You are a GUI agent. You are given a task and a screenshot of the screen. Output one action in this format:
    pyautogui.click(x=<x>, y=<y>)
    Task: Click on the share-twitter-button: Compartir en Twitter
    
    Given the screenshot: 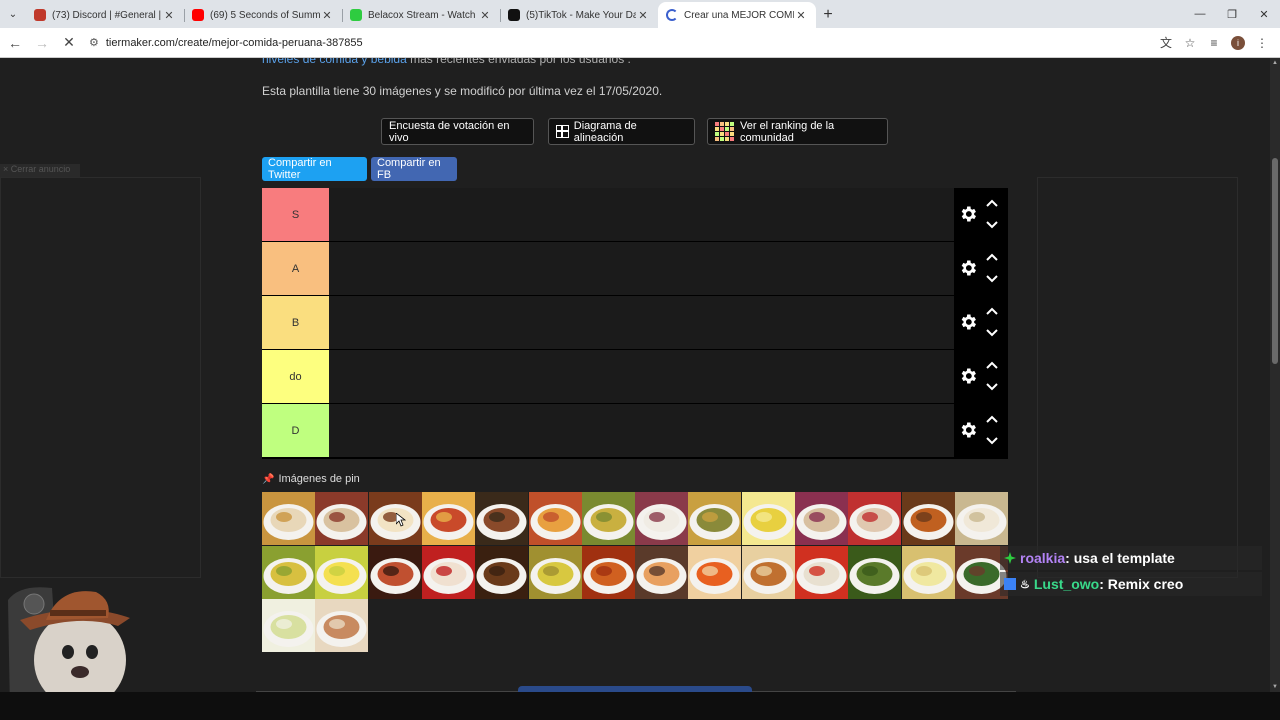 What is the action you would take?
    pyautogui.click(x=314, y=169)
    